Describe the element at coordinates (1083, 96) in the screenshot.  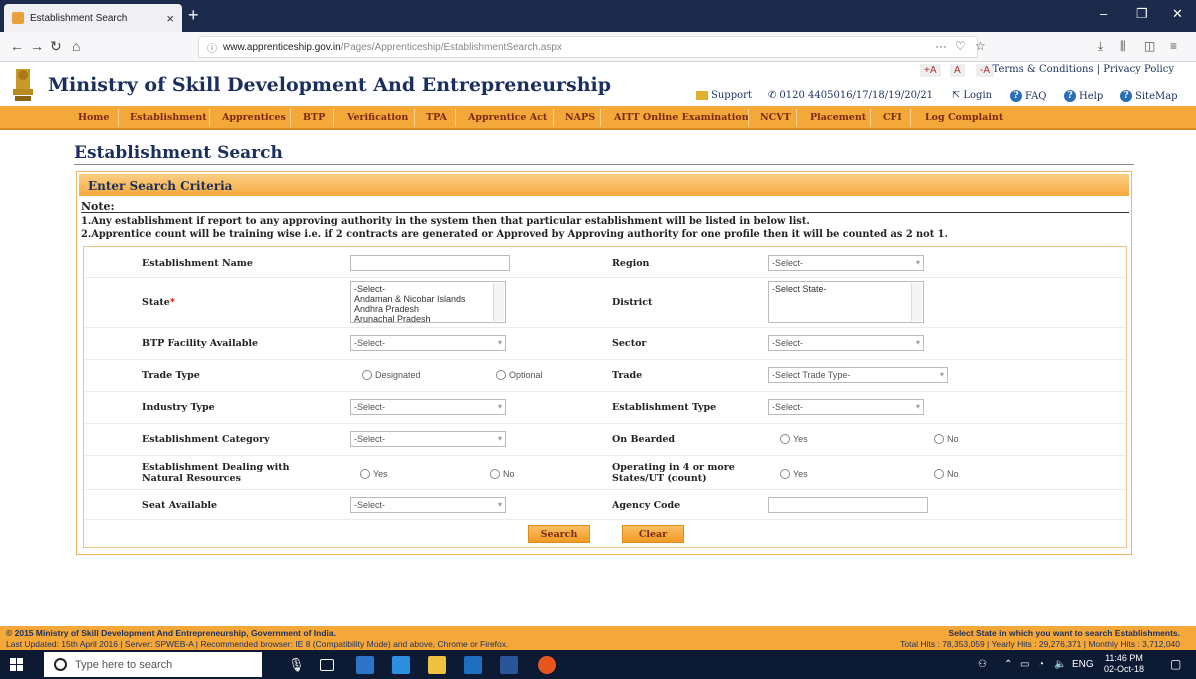
I see `help-link: ? Help` at that location.